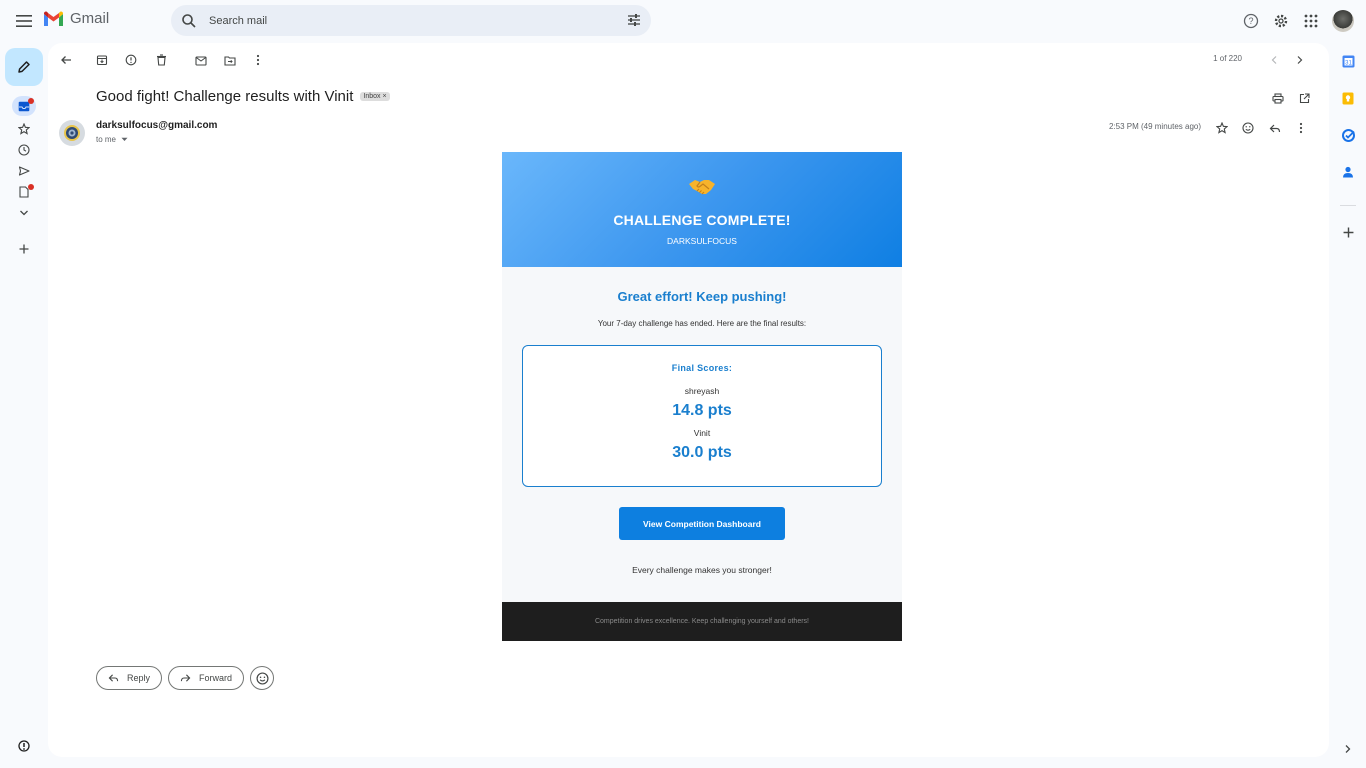 This screenshot has width=1366, height=768. What do you see at coordinates (24, 21) in the screenshot?
I see `main-menu-icon` at bounding box center [24, 21].